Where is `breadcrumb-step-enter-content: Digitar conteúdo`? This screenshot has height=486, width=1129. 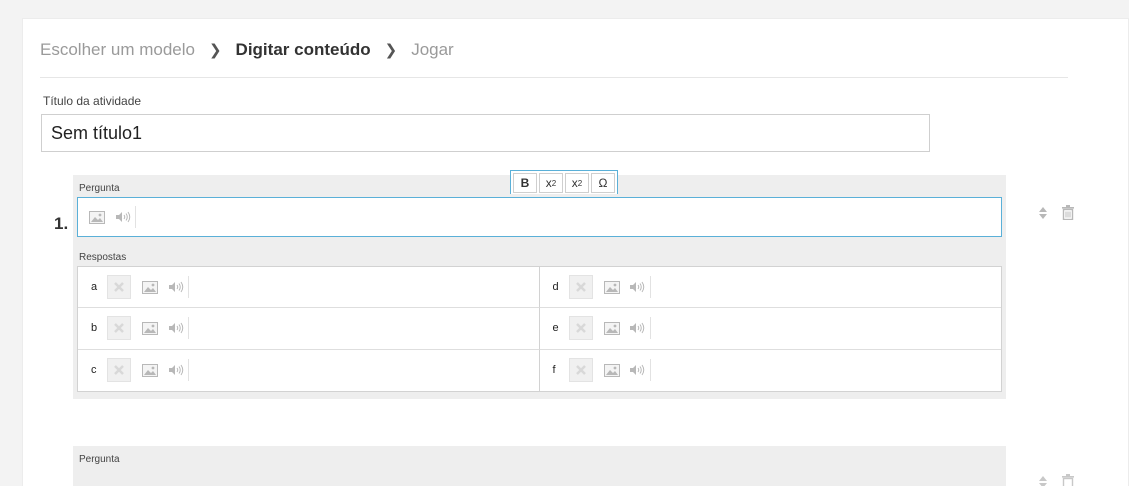
breadcrumb-step-enter-content: Digitar conteúdo is located at coordinates (303, 50).